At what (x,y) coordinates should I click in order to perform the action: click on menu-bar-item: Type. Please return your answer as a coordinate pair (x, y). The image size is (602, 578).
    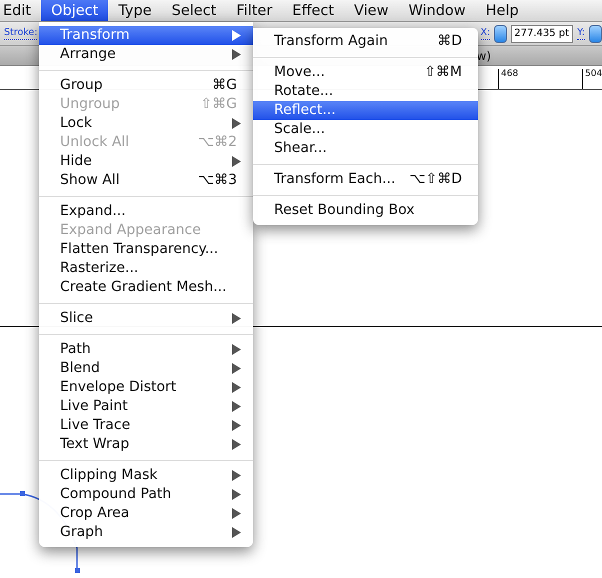
    Looking at the image, I should click on (135, 10).